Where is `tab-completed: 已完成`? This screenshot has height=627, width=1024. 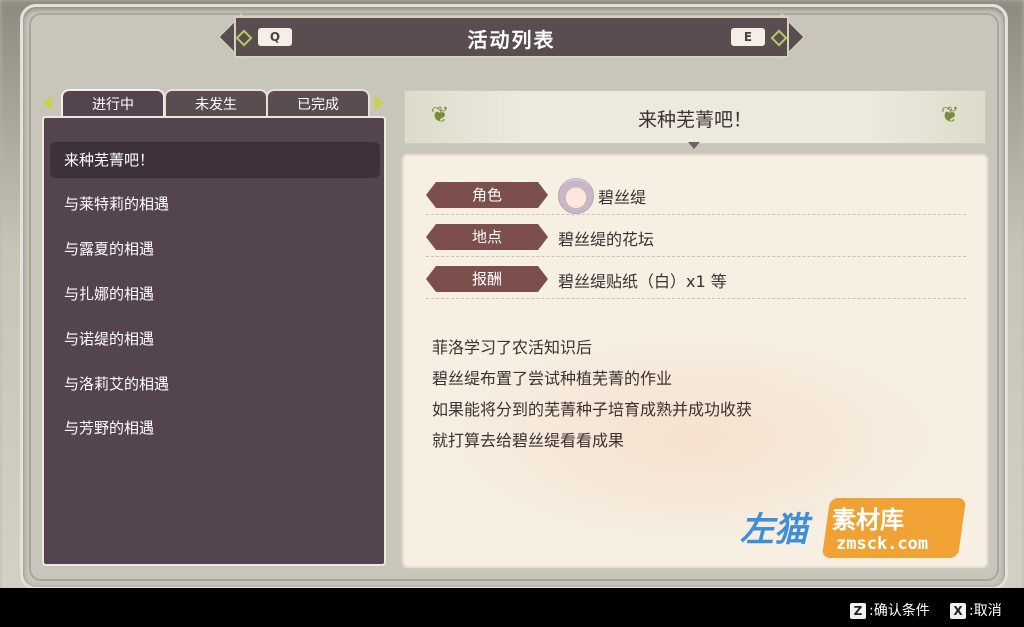 tab-completed: 已完成 is located at coordinates (318, 104).